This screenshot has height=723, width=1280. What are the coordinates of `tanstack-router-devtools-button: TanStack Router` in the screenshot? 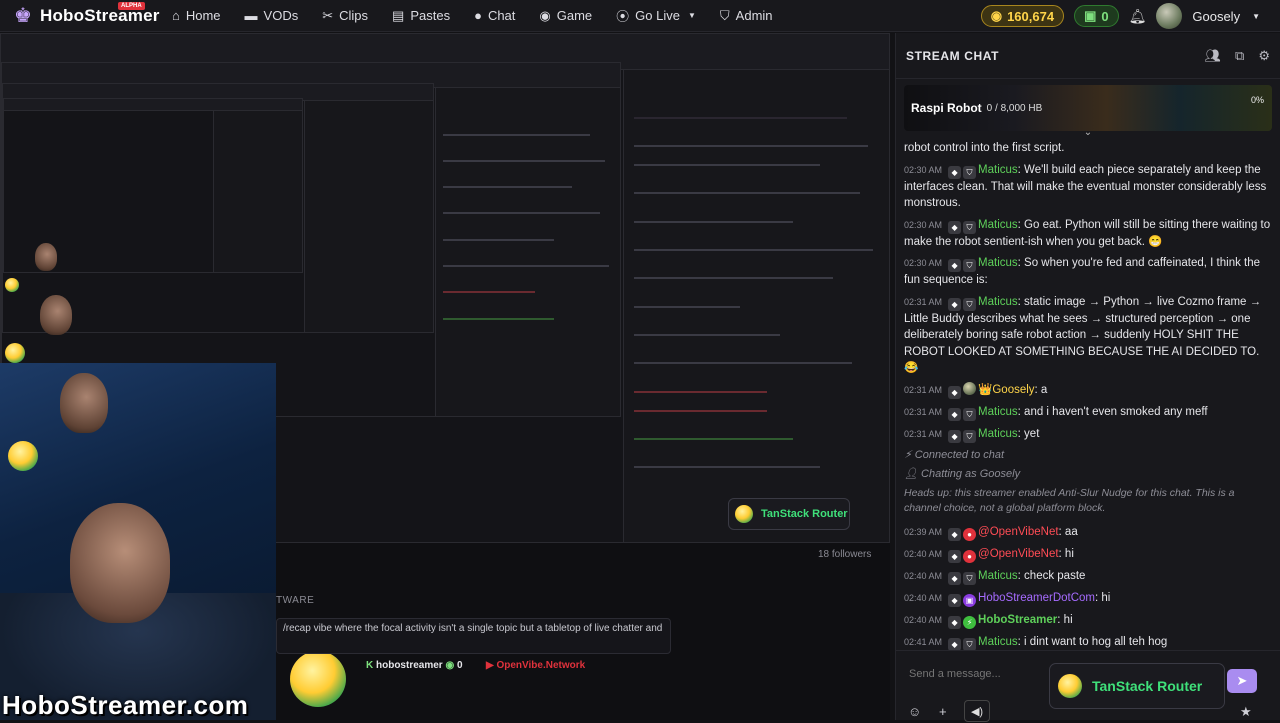 It's located at (1137, 686).